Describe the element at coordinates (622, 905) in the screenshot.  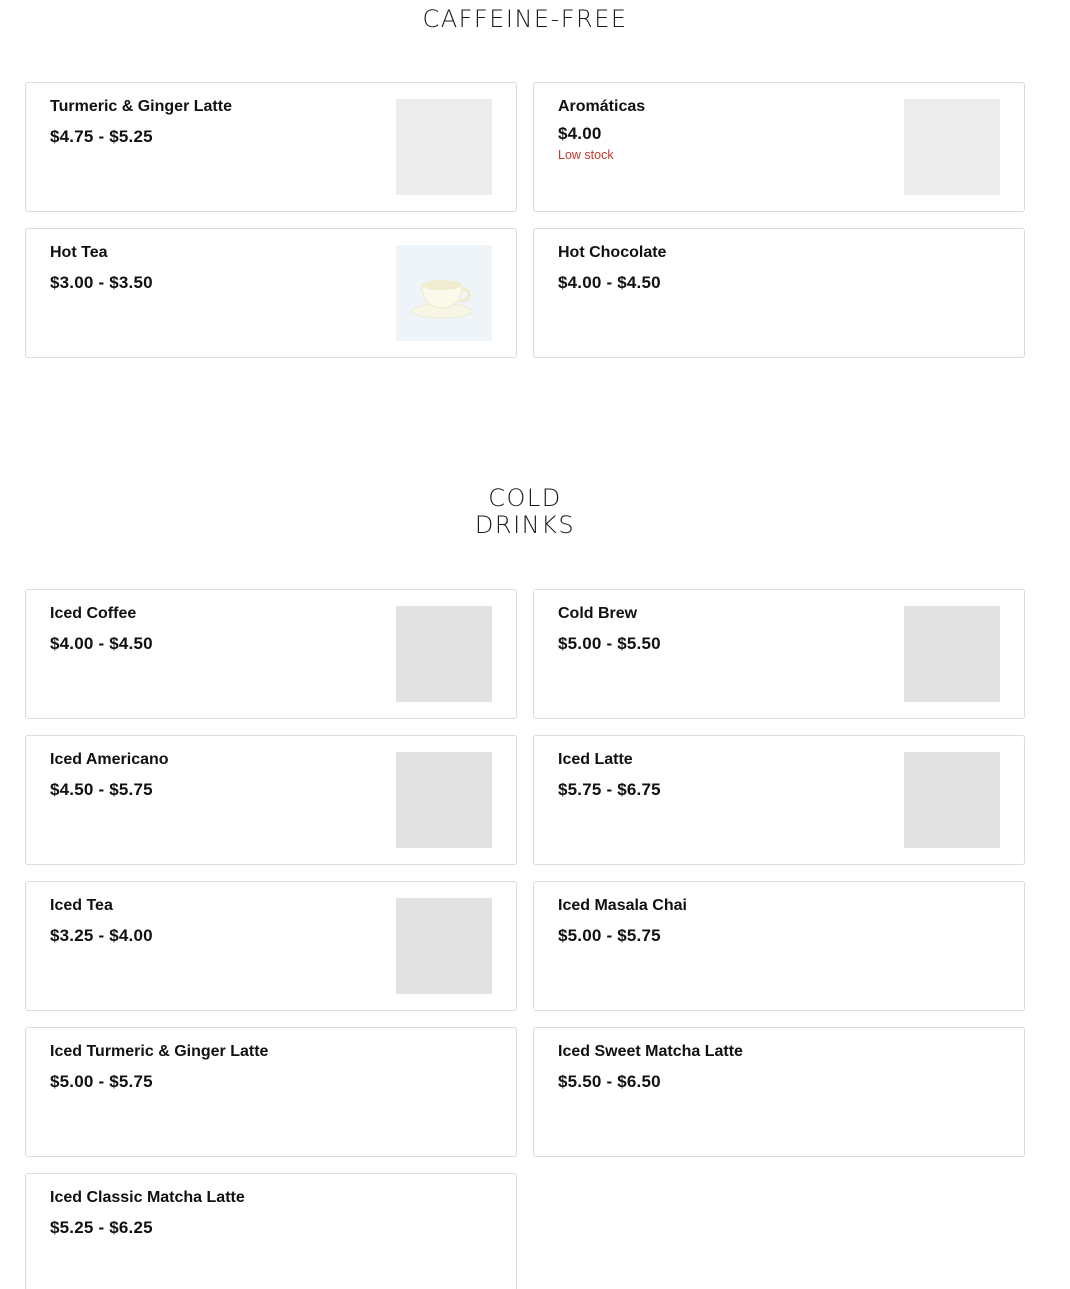
I see `item-name: Iced Masala Chai` at that location.